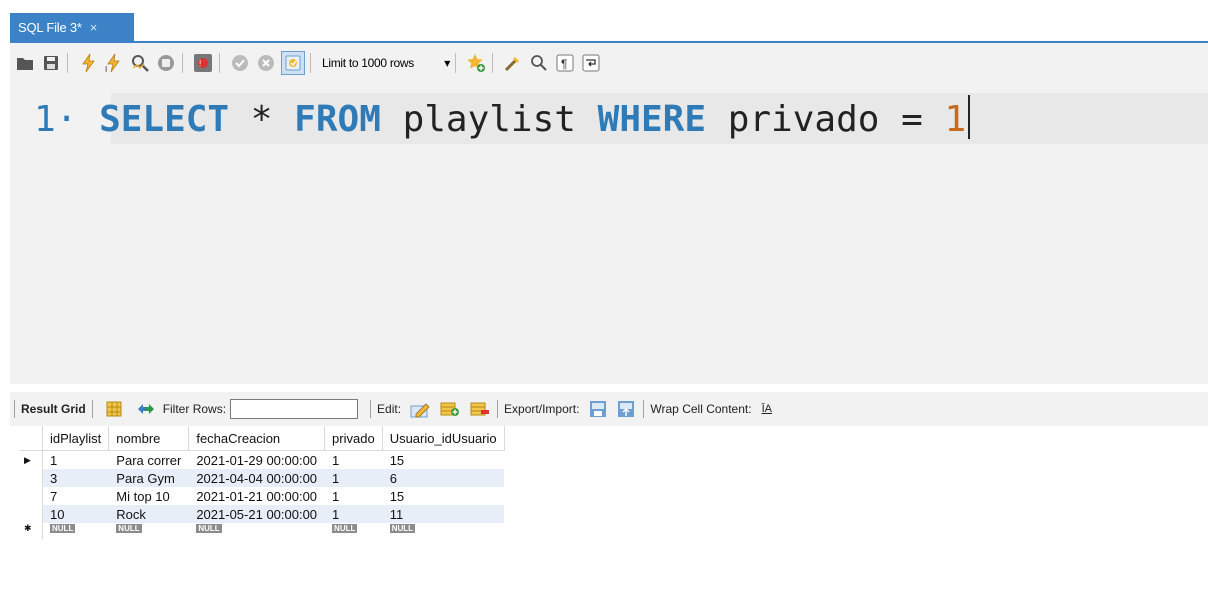  Describe the element at coordinates (140, 63) in the screenshot. I see `explain-icon` at that location.